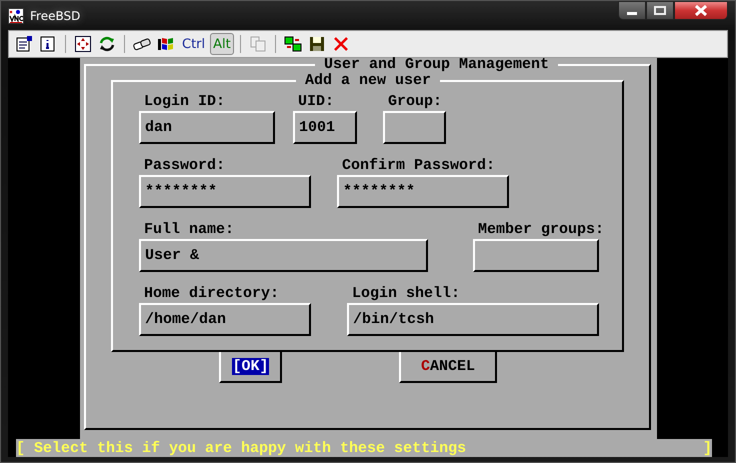 The image size is (736, 463). What do you see at coordinates (184, 102) in the screenshot?
I see `field-label: Login ID:` at bounding box center [184, 102].